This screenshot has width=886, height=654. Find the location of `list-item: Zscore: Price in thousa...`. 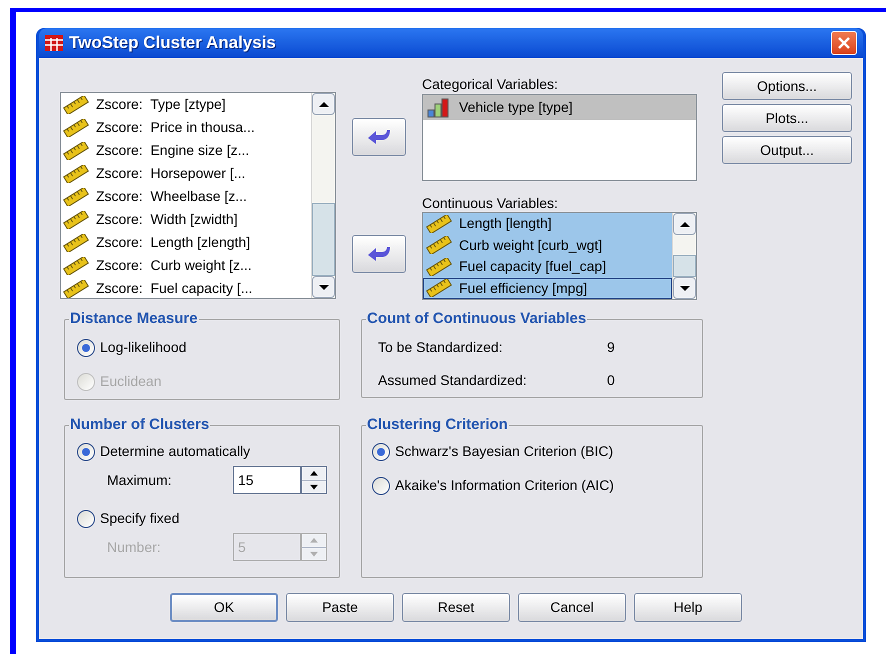

list-item: Zscore: Price in thousa... is located at coordinates (187, 127).